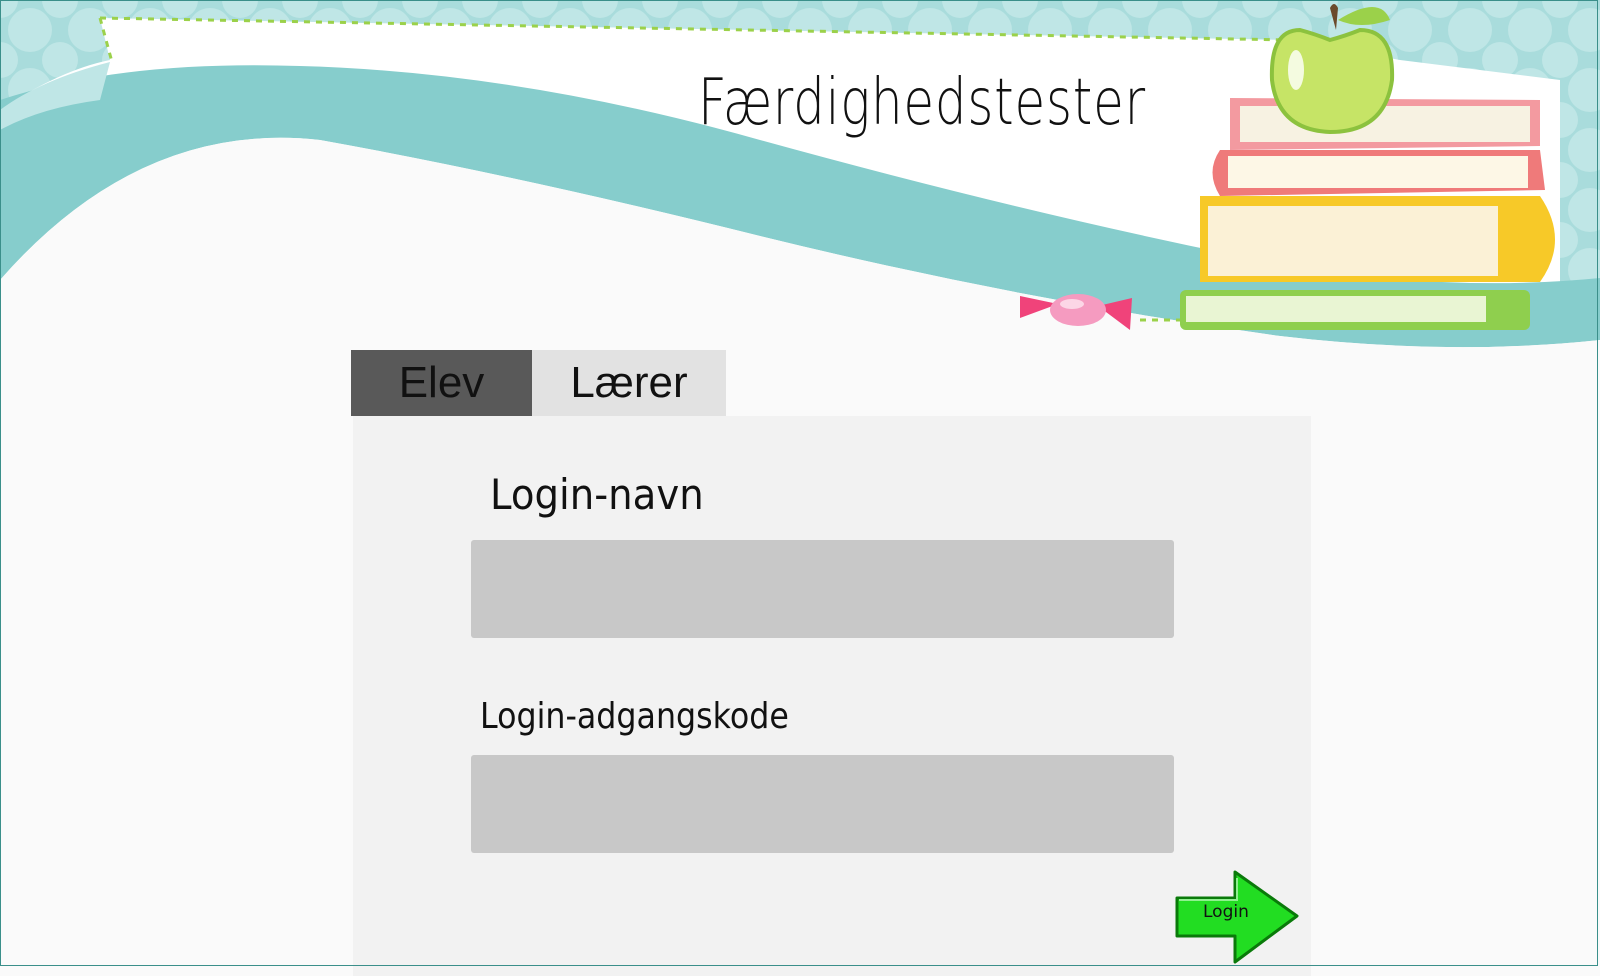 The width and height of the screenshot is (1600, 976). What do you see at coordinates (1367, 214) in the screenshot?
I see `books-icon` at bounding box center [1367, 214].